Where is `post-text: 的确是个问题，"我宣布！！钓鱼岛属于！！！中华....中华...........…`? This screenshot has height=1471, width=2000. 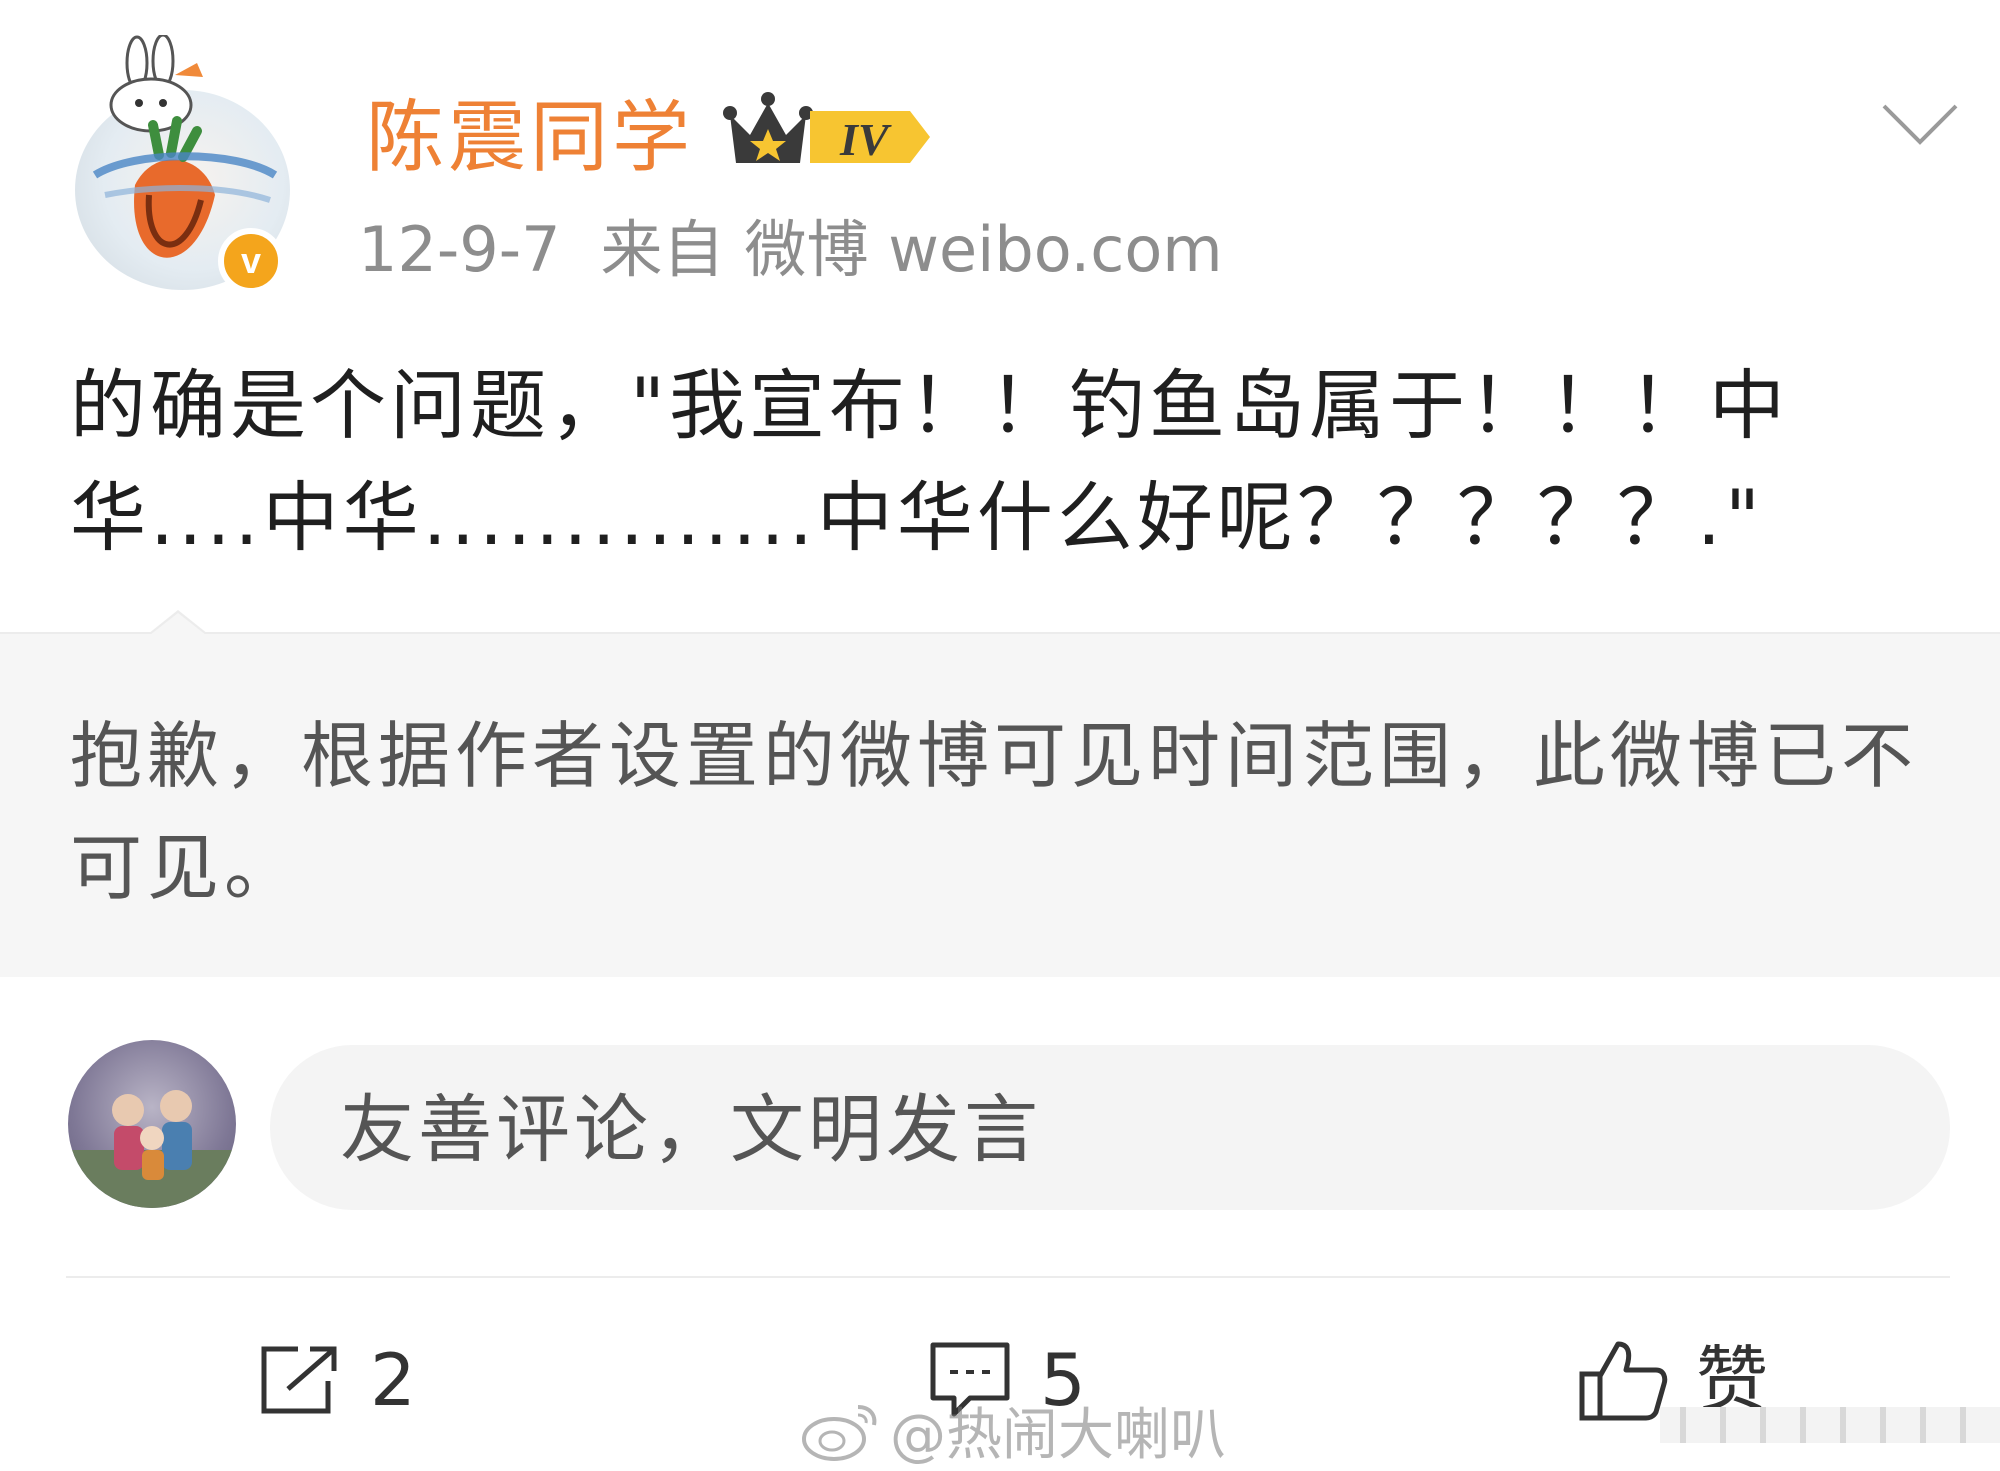 post-text: 的确是个问题，"我宣布！！钓鱼岛属于！！！中华....中华...........… is located at coordinates (929, 461).